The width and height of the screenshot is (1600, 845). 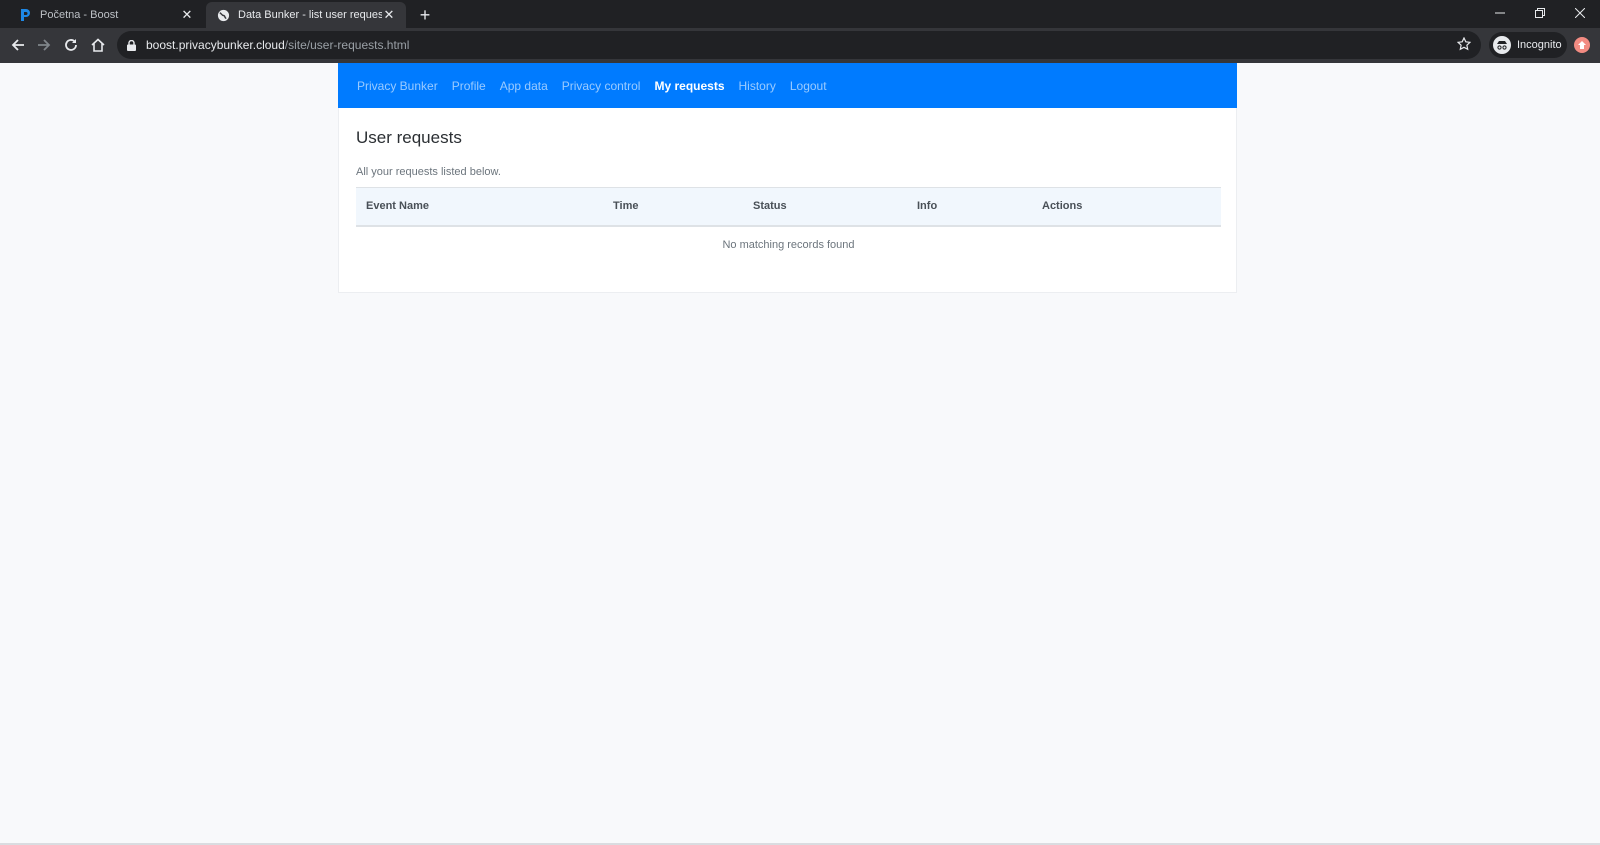 What do you see at coordinates (469, 86) in the screenshot?
I see `nav-item-profile: Profile` at bounding box center [469, 86].